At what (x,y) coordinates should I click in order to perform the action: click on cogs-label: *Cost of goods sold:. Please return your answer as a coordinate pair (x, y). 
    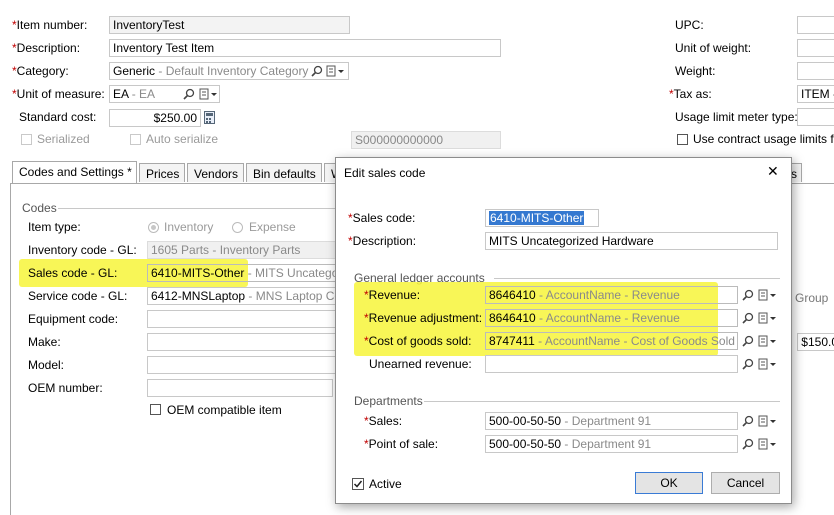
    Looking at the image, I should click on (418, 341).